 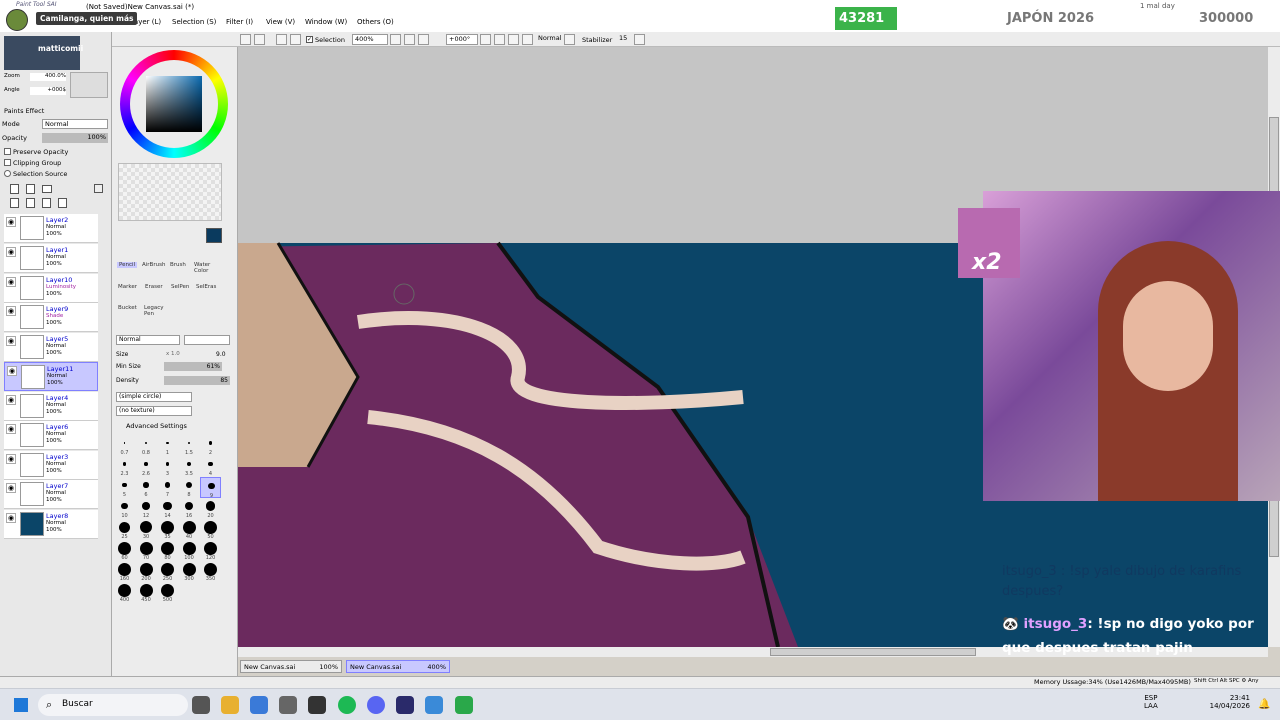 What do you see at coordinates (295, 39) in the screenshot?
I see `invert-selection-icon` at bounding box center [295, 39].